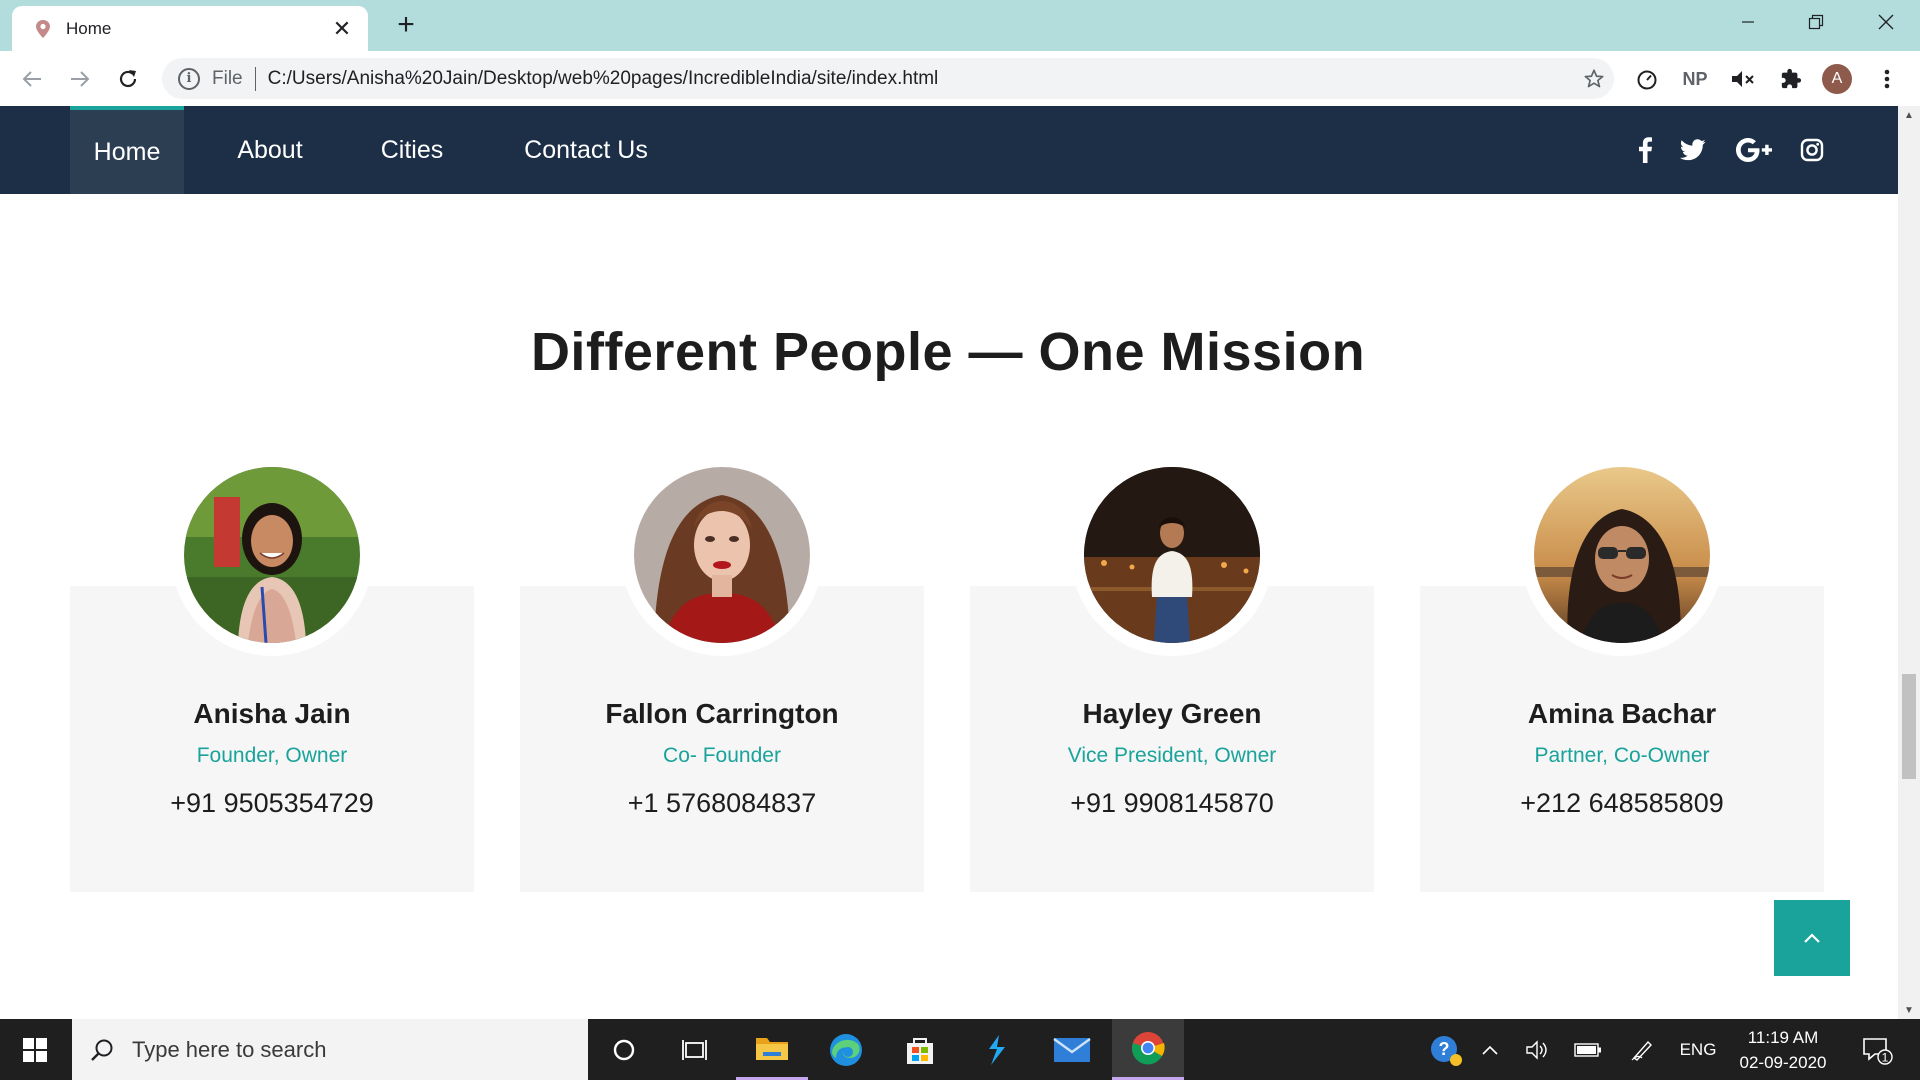 The width and height of the screenshot is (1920, 1080). I want to click on language-indicator: ENG, so click(1698, 1049).